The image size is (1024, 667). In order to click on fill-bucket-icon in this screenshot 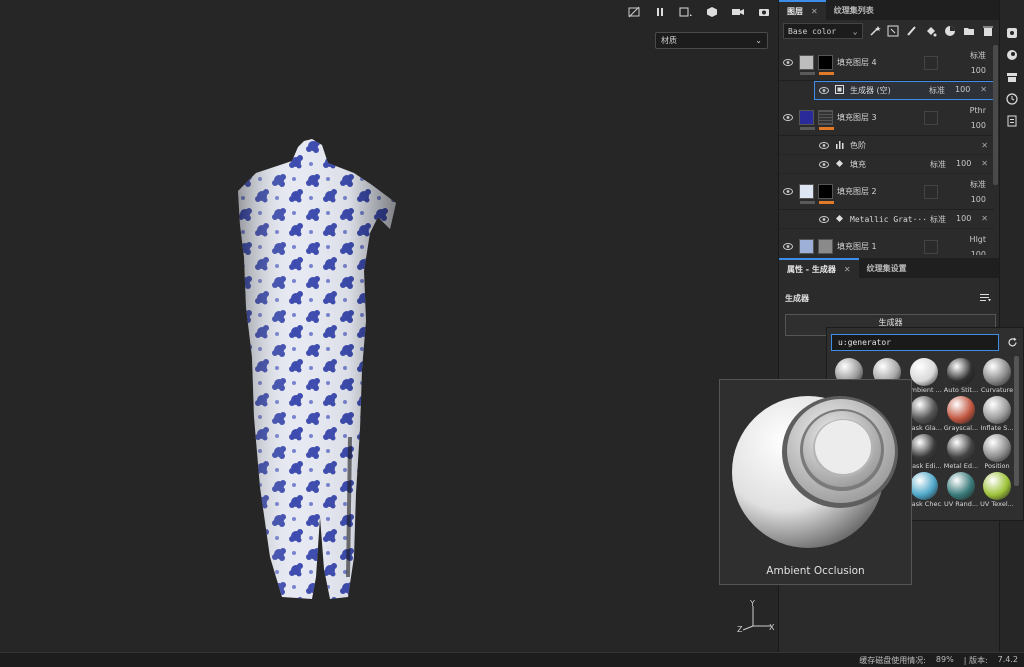, I will do `click(931, 31)`.